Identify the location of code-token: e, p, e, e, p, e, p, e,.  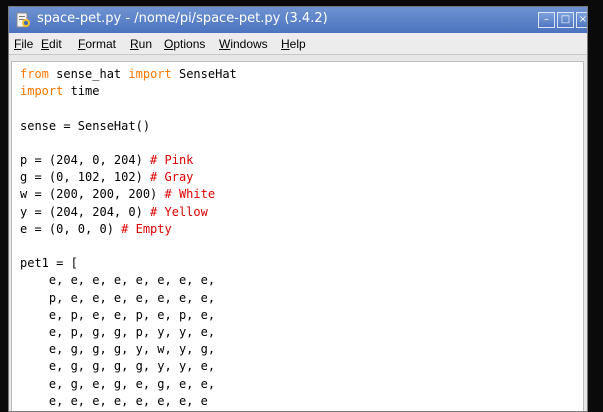
(118, 314).